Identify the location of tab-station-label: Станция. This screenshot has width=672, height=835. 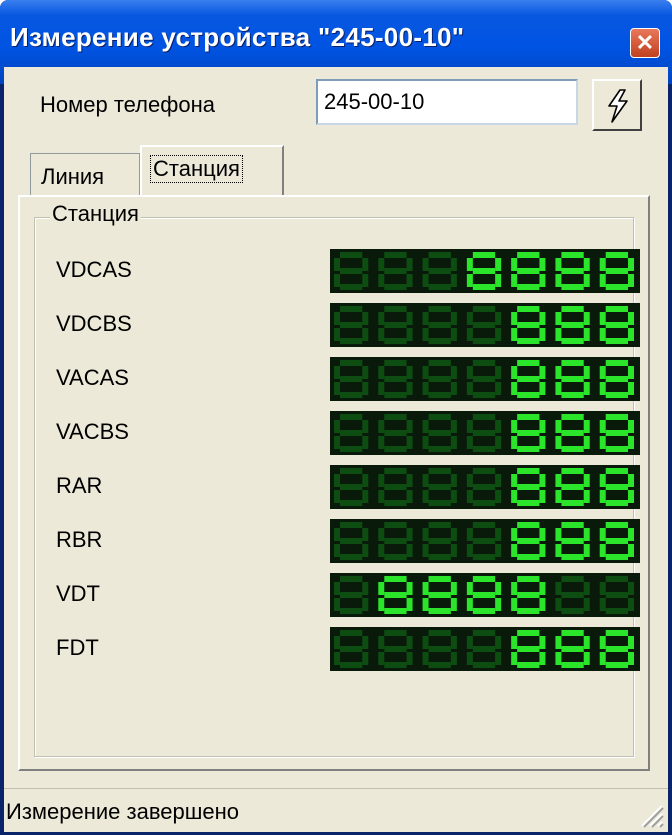
(196, 169).